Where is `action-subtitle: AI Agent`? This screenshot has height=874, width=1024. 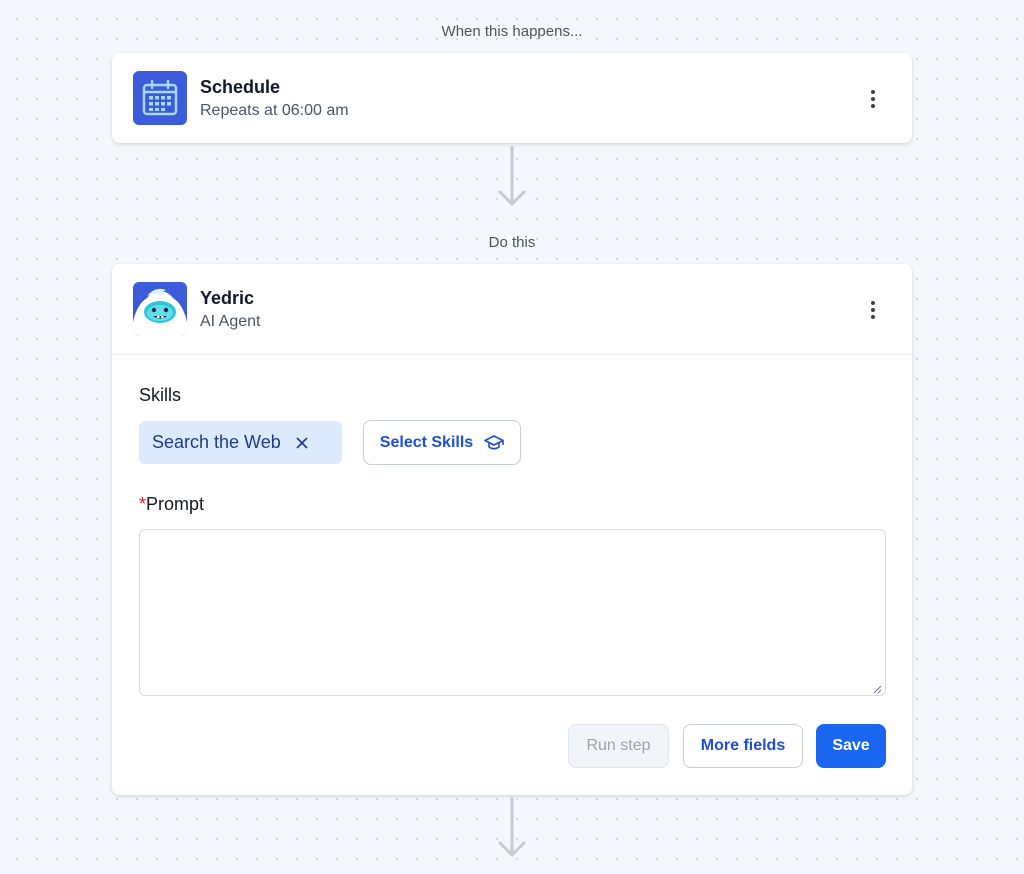
action-subtitle: AI Agent is located at coordinates (230, 321).